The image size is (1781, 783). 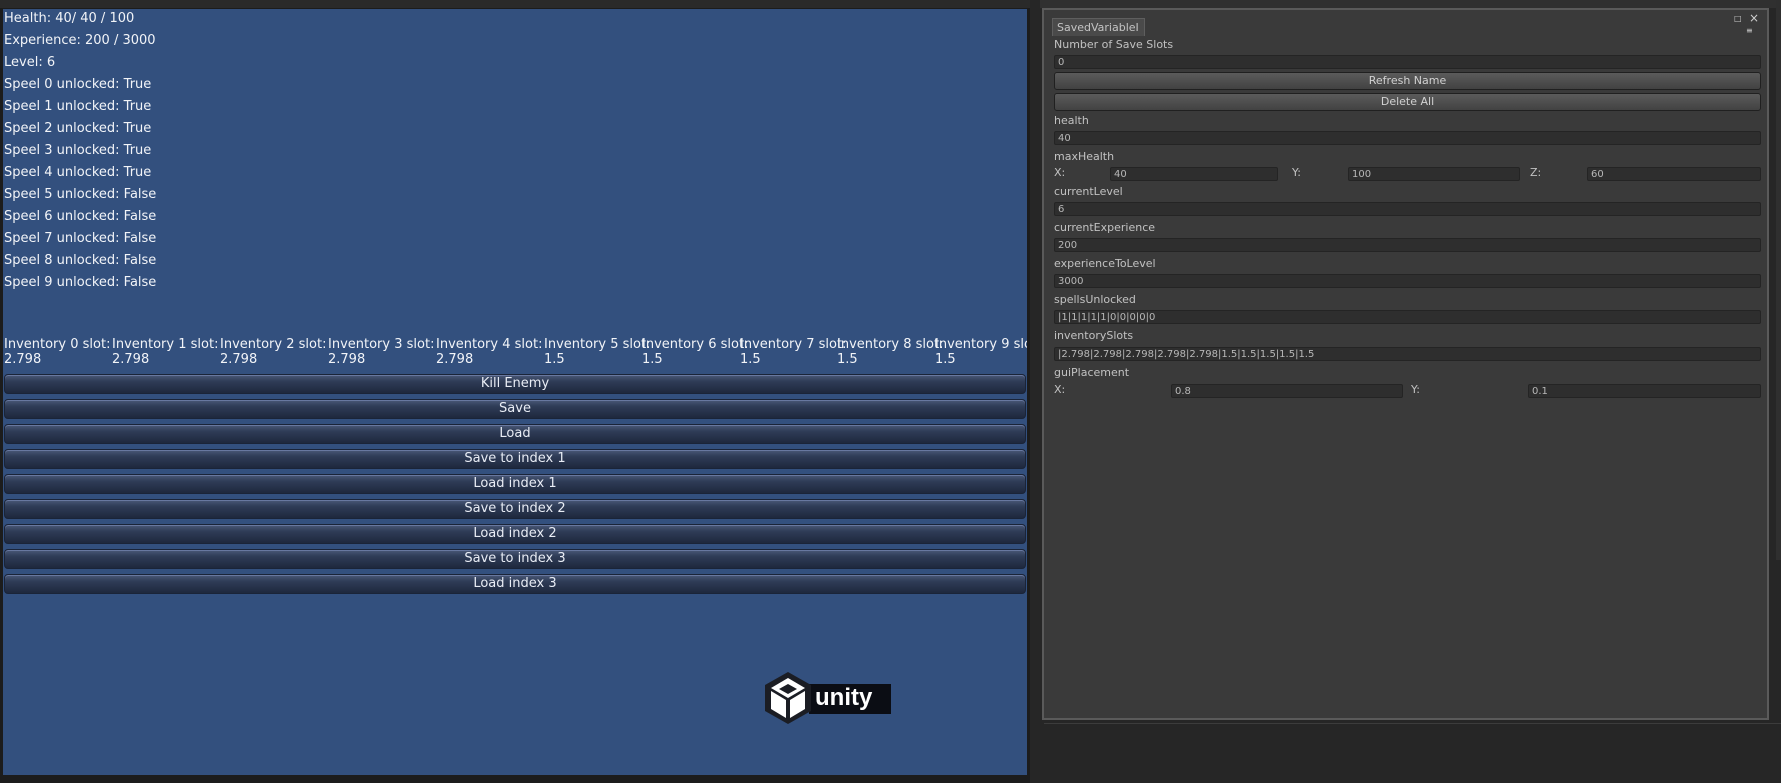 What do you see at coordinates (1287, 391) in the screenshot?
I see `gui-placement-x-field` at bounding box center [1287, 391].